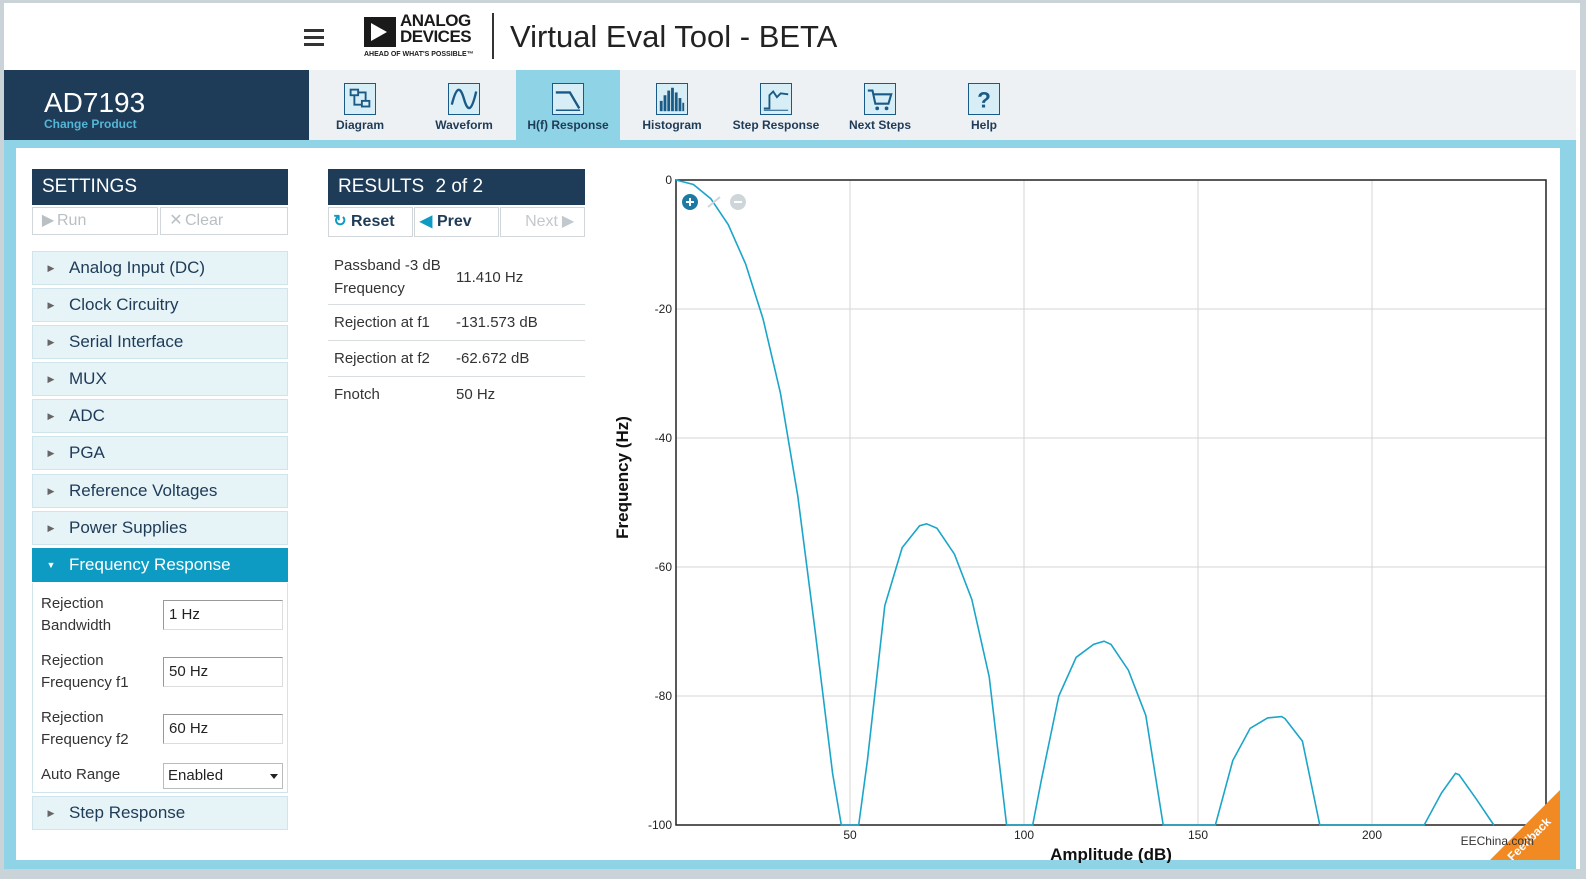  Describe the element at coordinates (90, 124) in the screenshot. I see `change-product-link: Change Product` at that location.